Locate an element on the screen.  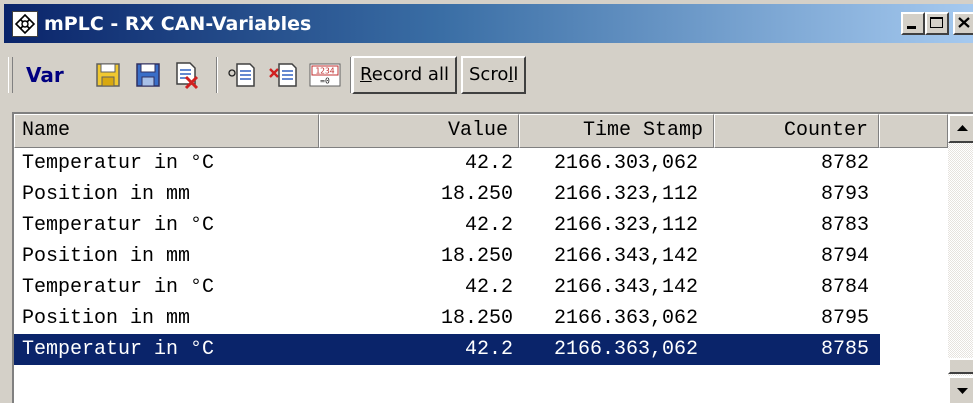
save-icon is located at coordinates (148, 75).